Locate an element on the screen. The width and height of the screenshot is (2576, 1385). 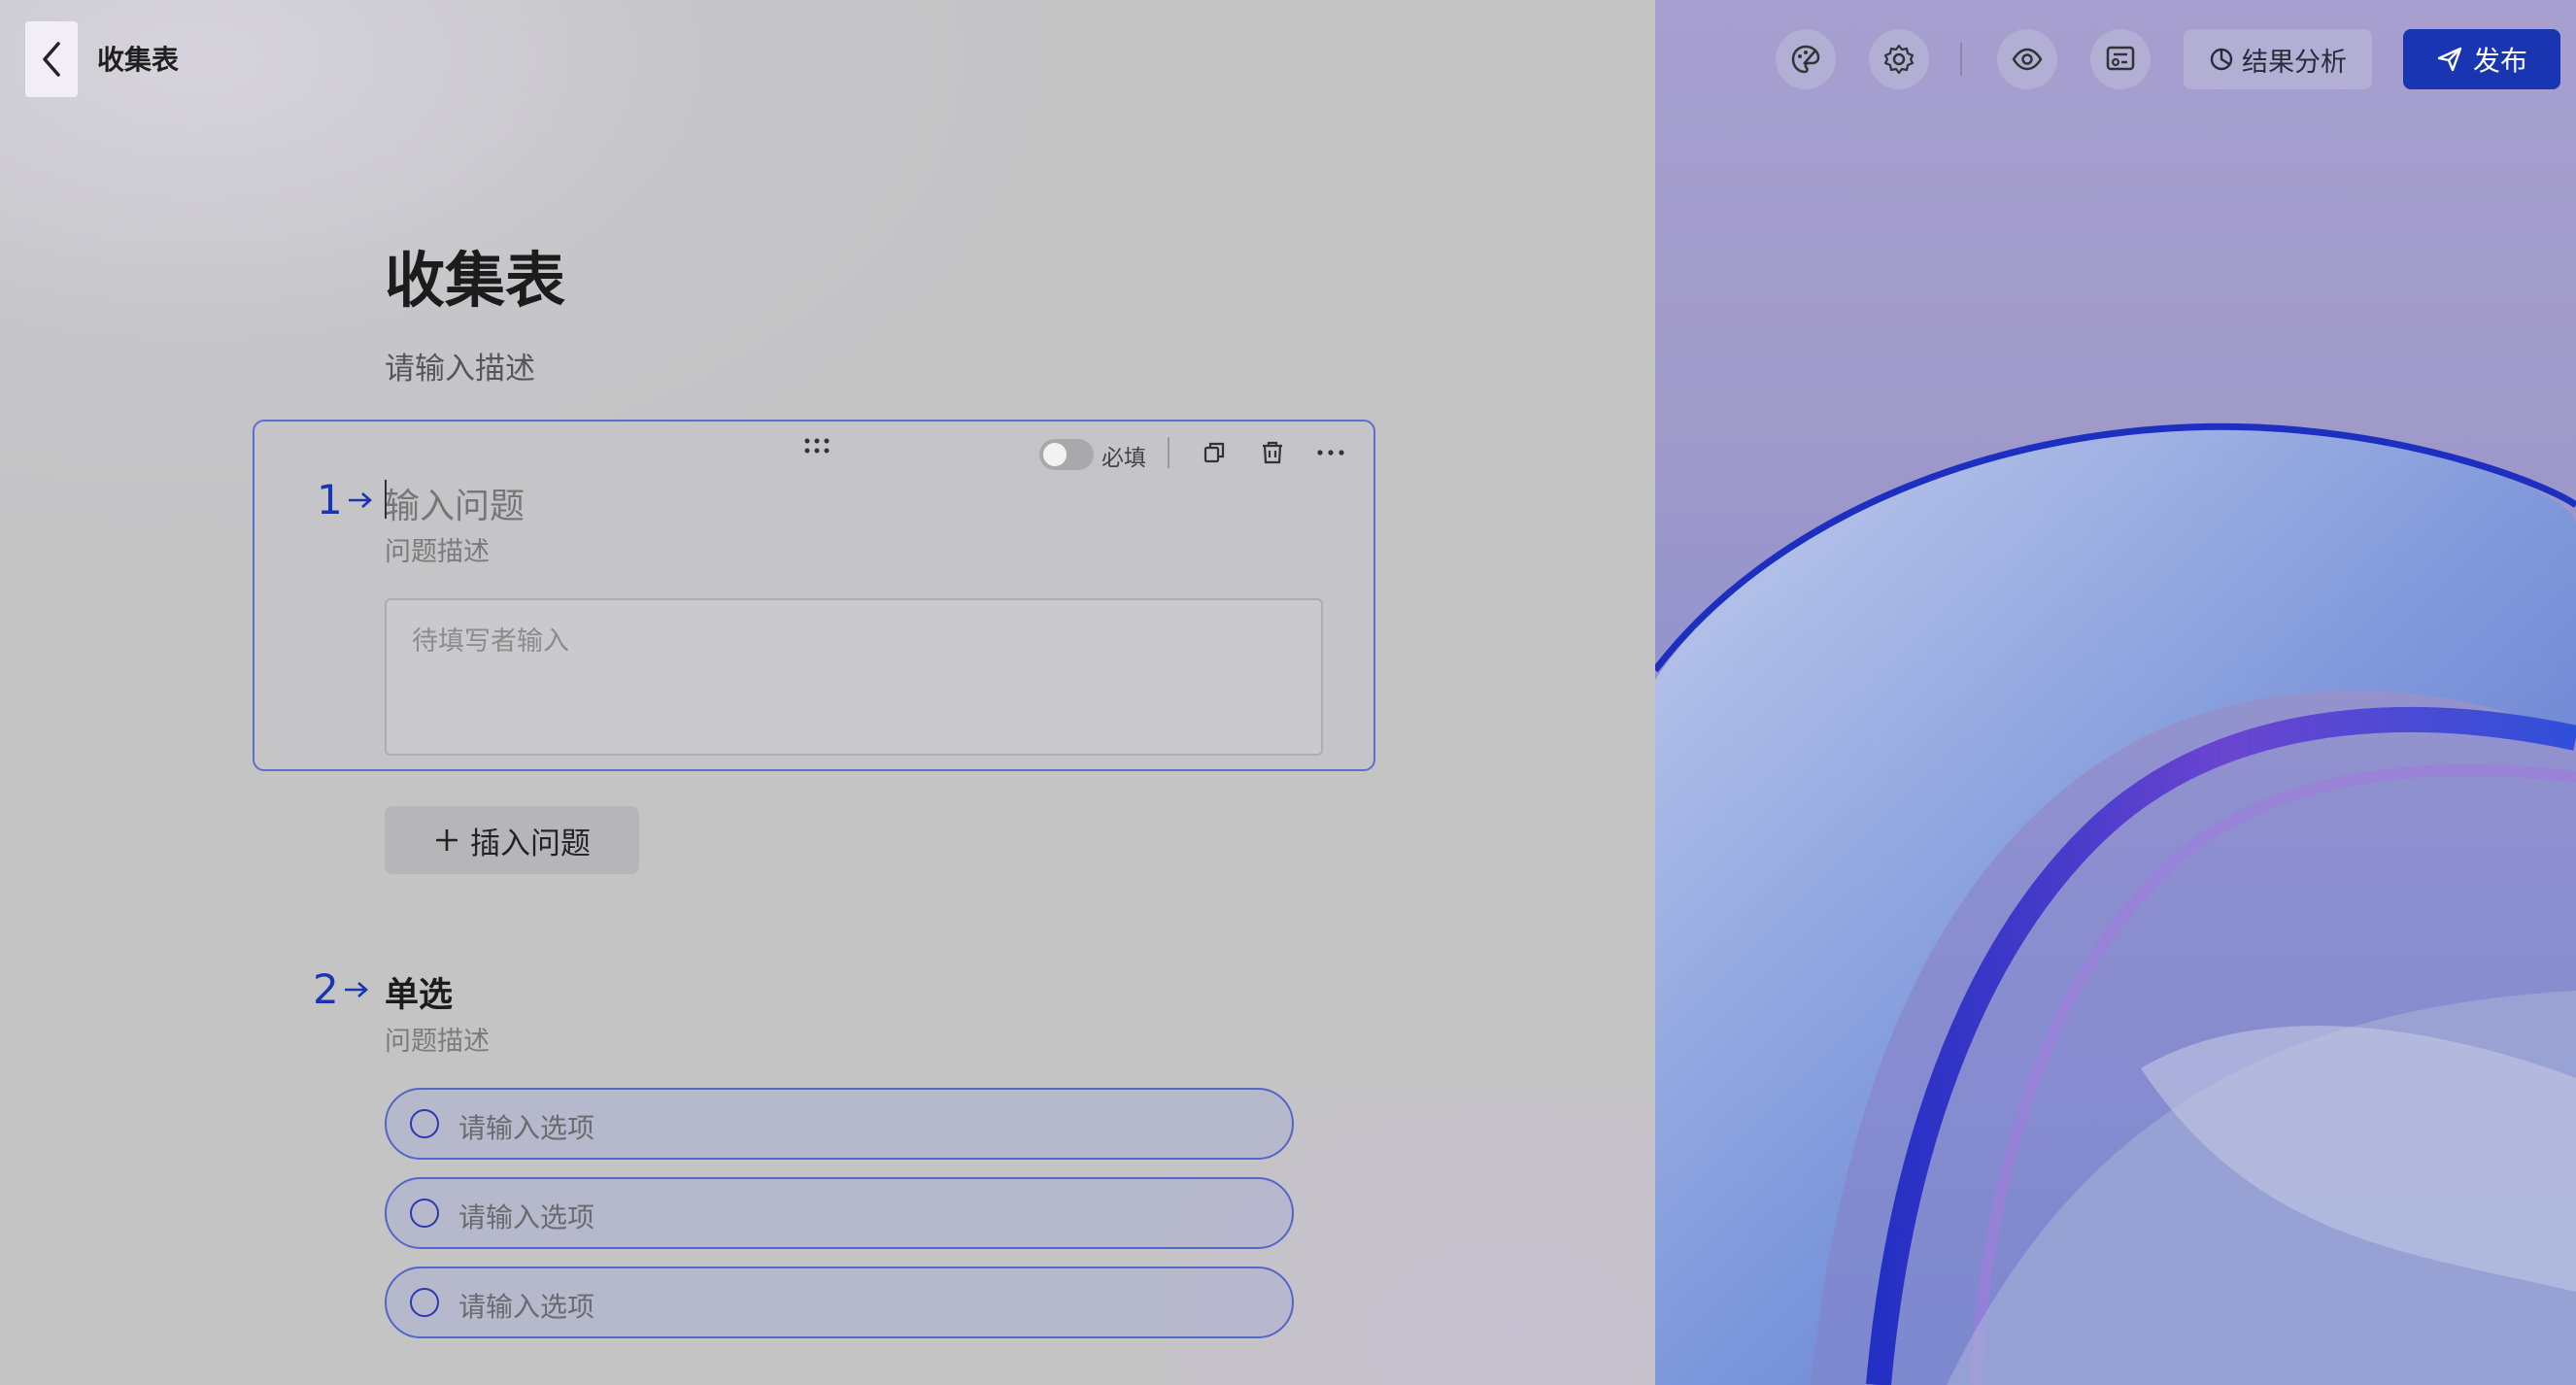
publish-label: 发布 is located at coordinates (2499, 61).